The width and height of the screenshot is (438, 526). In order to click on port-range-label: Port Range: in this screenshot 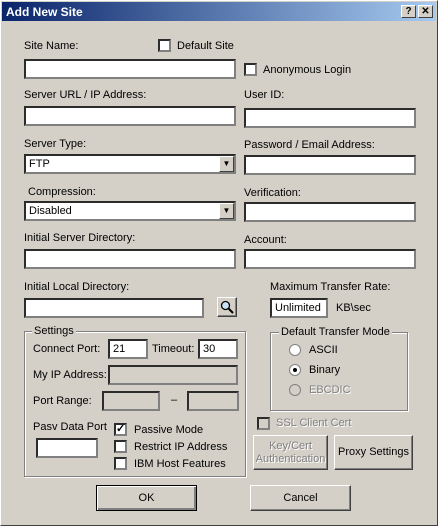, I will do `click(62, 401)`.